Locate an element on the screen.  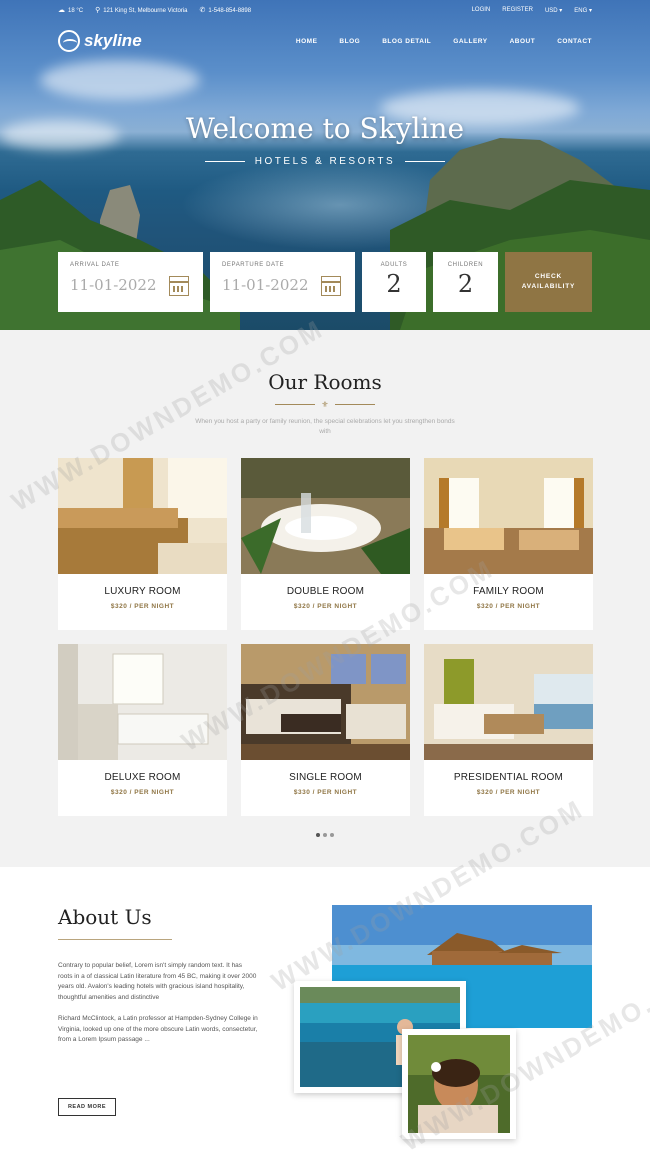
room-card: DOUBLE ROOM $320 / PER NIGHT is located at coordinates (325, 544).